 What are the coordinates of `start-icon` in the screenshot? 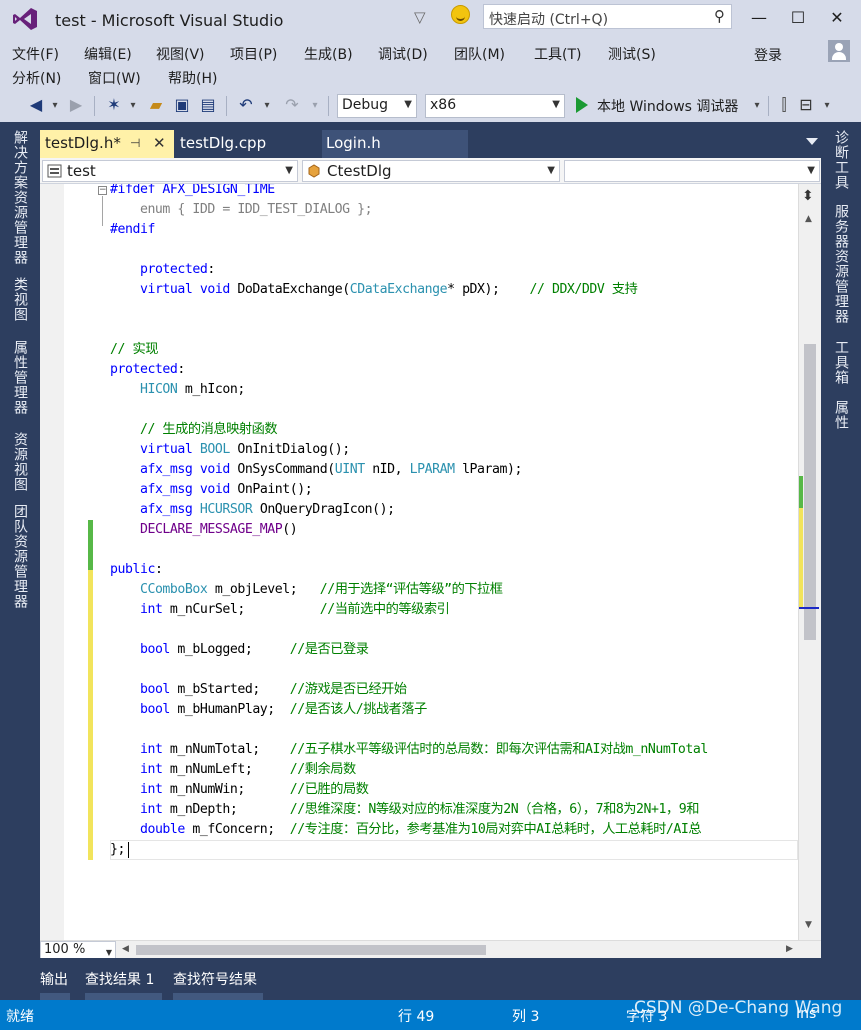 It's located at (582, 105).